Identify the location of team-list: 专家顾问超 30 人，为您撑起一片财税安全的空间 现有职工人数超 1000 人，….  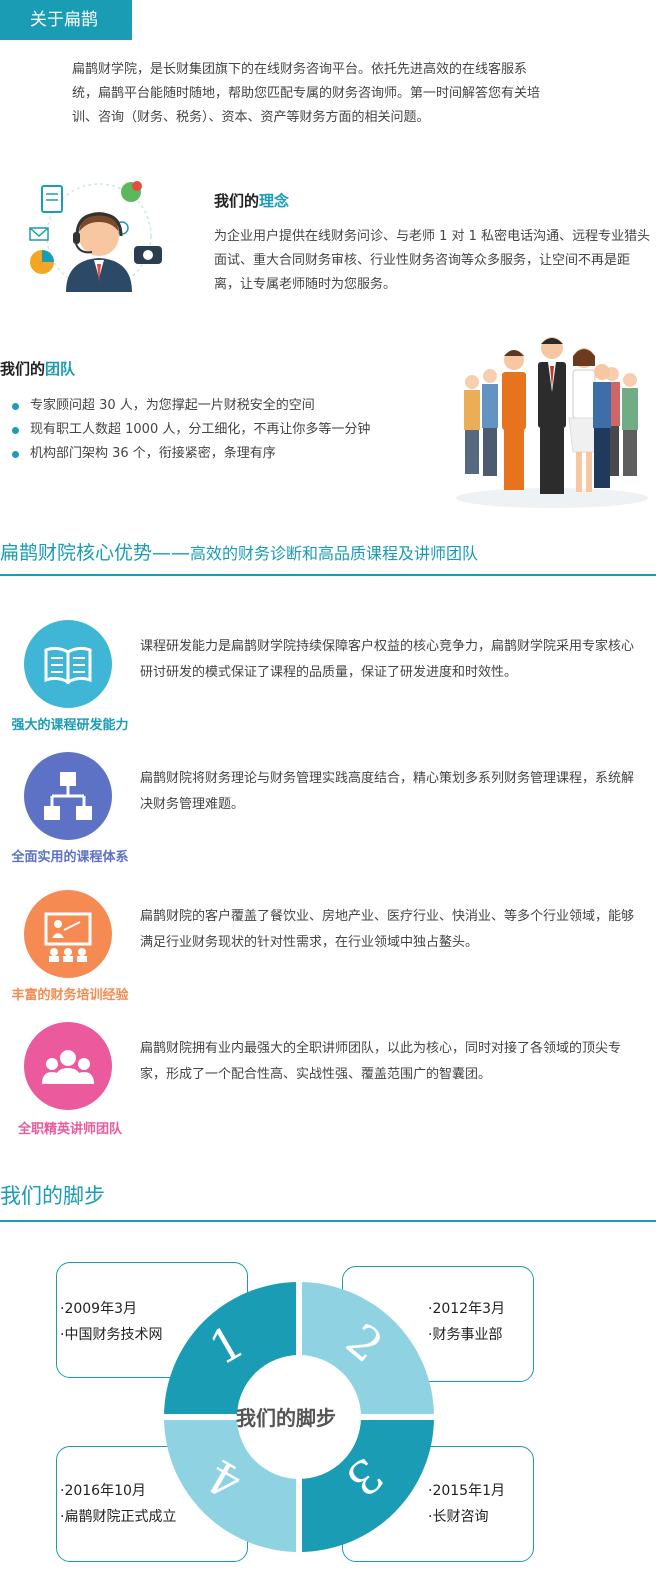
(191, 430).